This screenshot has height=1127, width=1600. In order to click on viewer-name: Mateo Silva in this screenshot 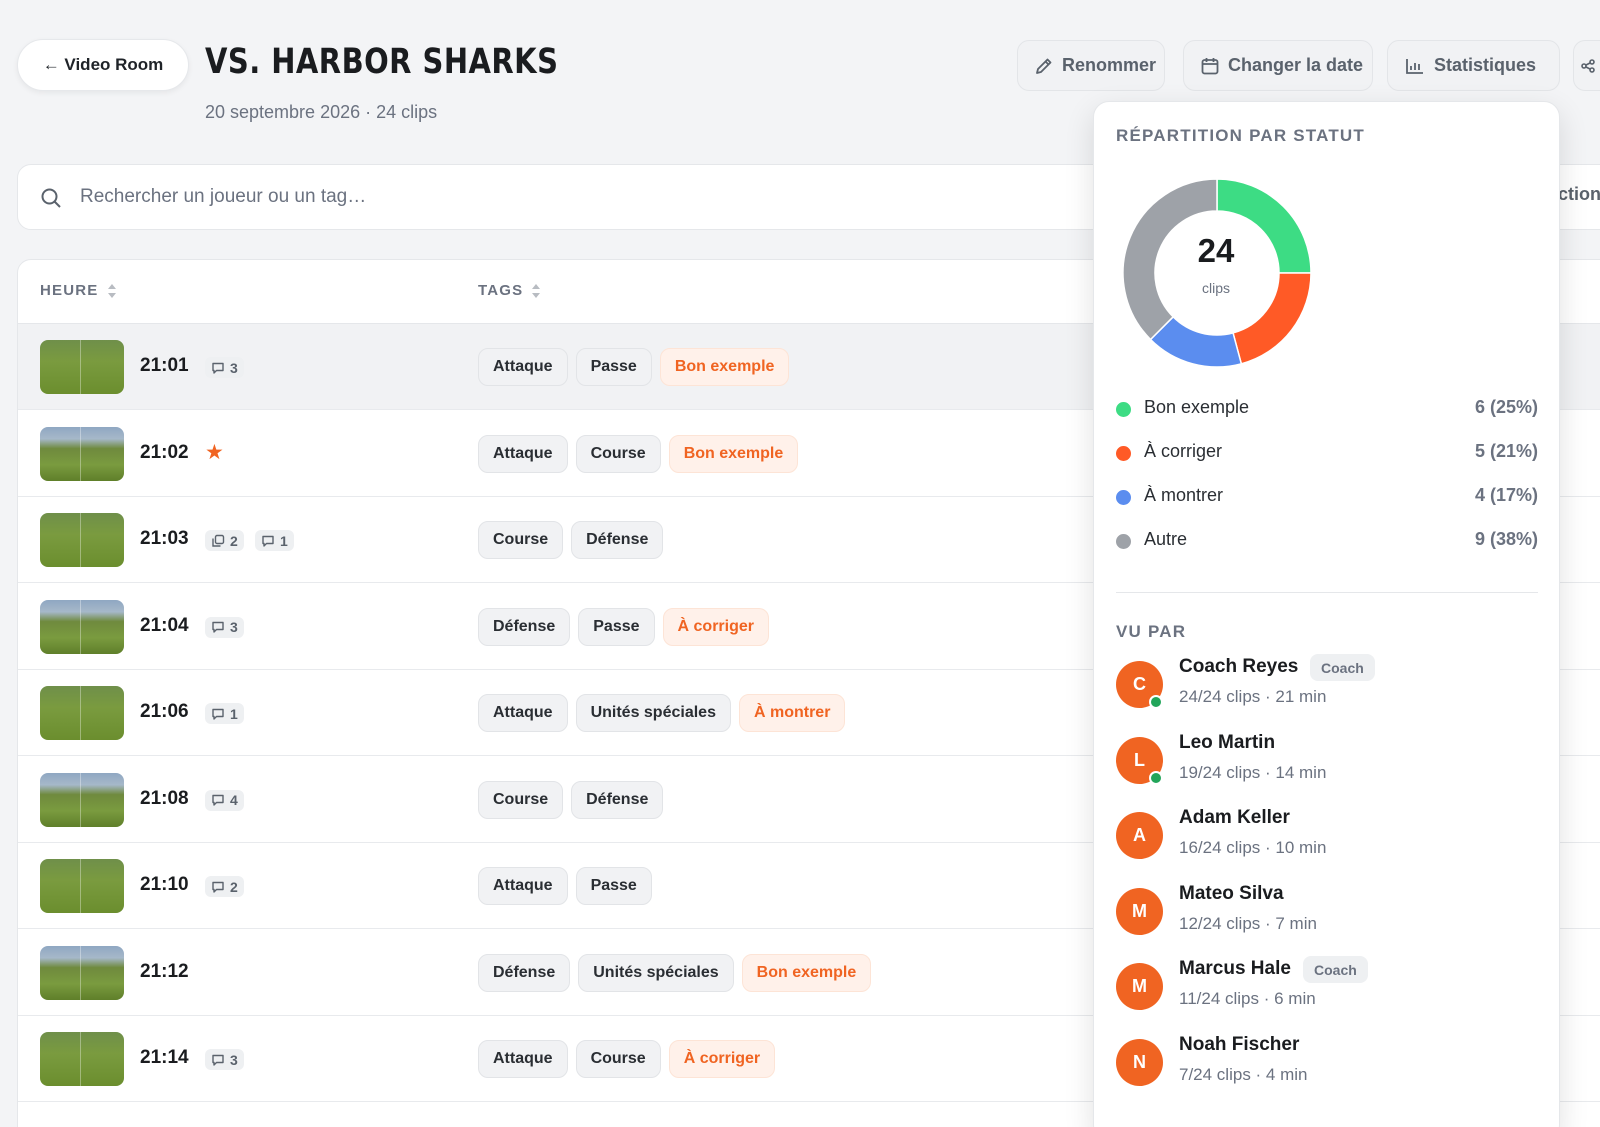, I will do `click(1231, 893)`.